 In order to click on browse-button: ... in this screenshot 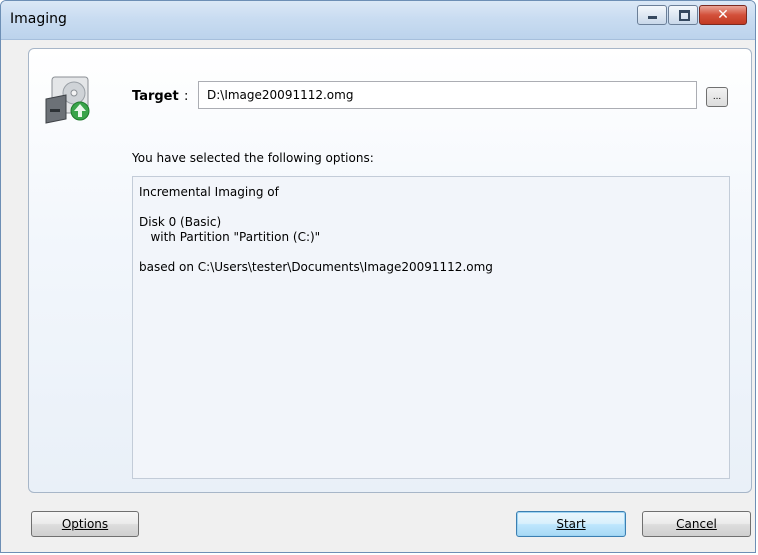, I will do `click(717, 97)`.